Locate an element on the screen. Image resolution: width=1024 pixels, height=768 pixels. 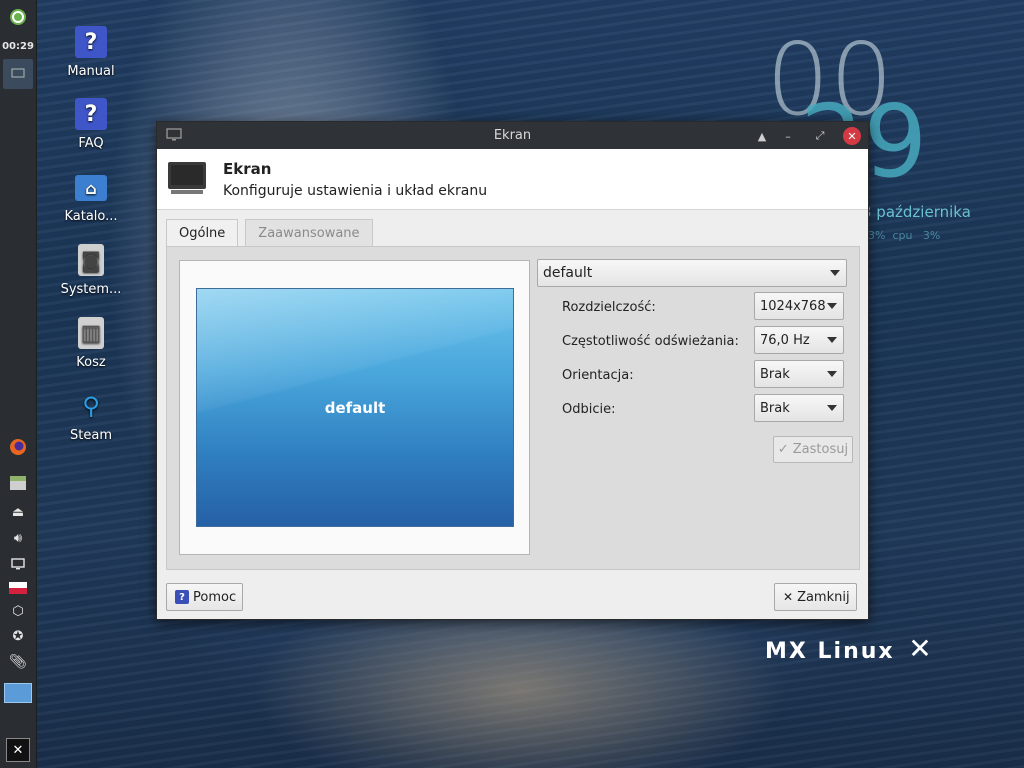
mx-linux-x-icon: ✕ is located at coordinates (921, 648).